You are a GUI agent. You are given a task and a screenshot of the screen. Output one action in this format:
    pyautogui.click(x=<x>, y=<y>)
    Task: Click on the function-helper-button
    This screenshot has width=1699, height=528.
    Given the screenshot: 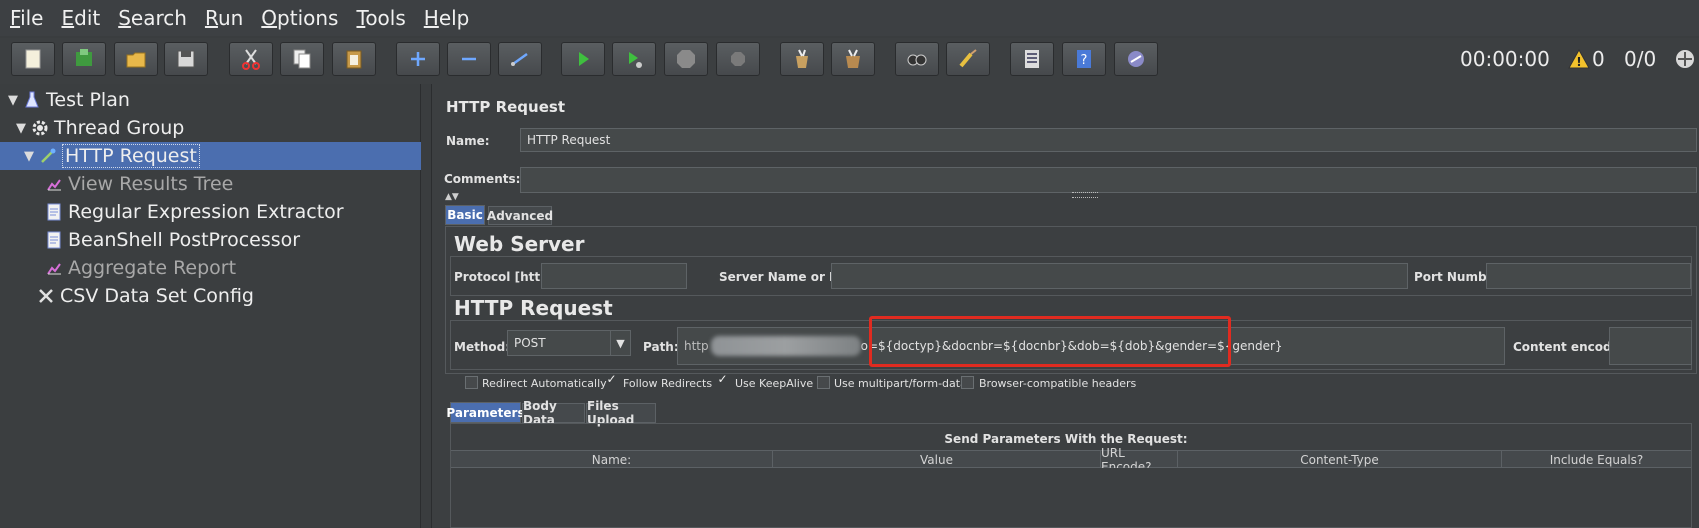 What is the action you would take?
    pyautogui.click(x=1032, y=59)
    